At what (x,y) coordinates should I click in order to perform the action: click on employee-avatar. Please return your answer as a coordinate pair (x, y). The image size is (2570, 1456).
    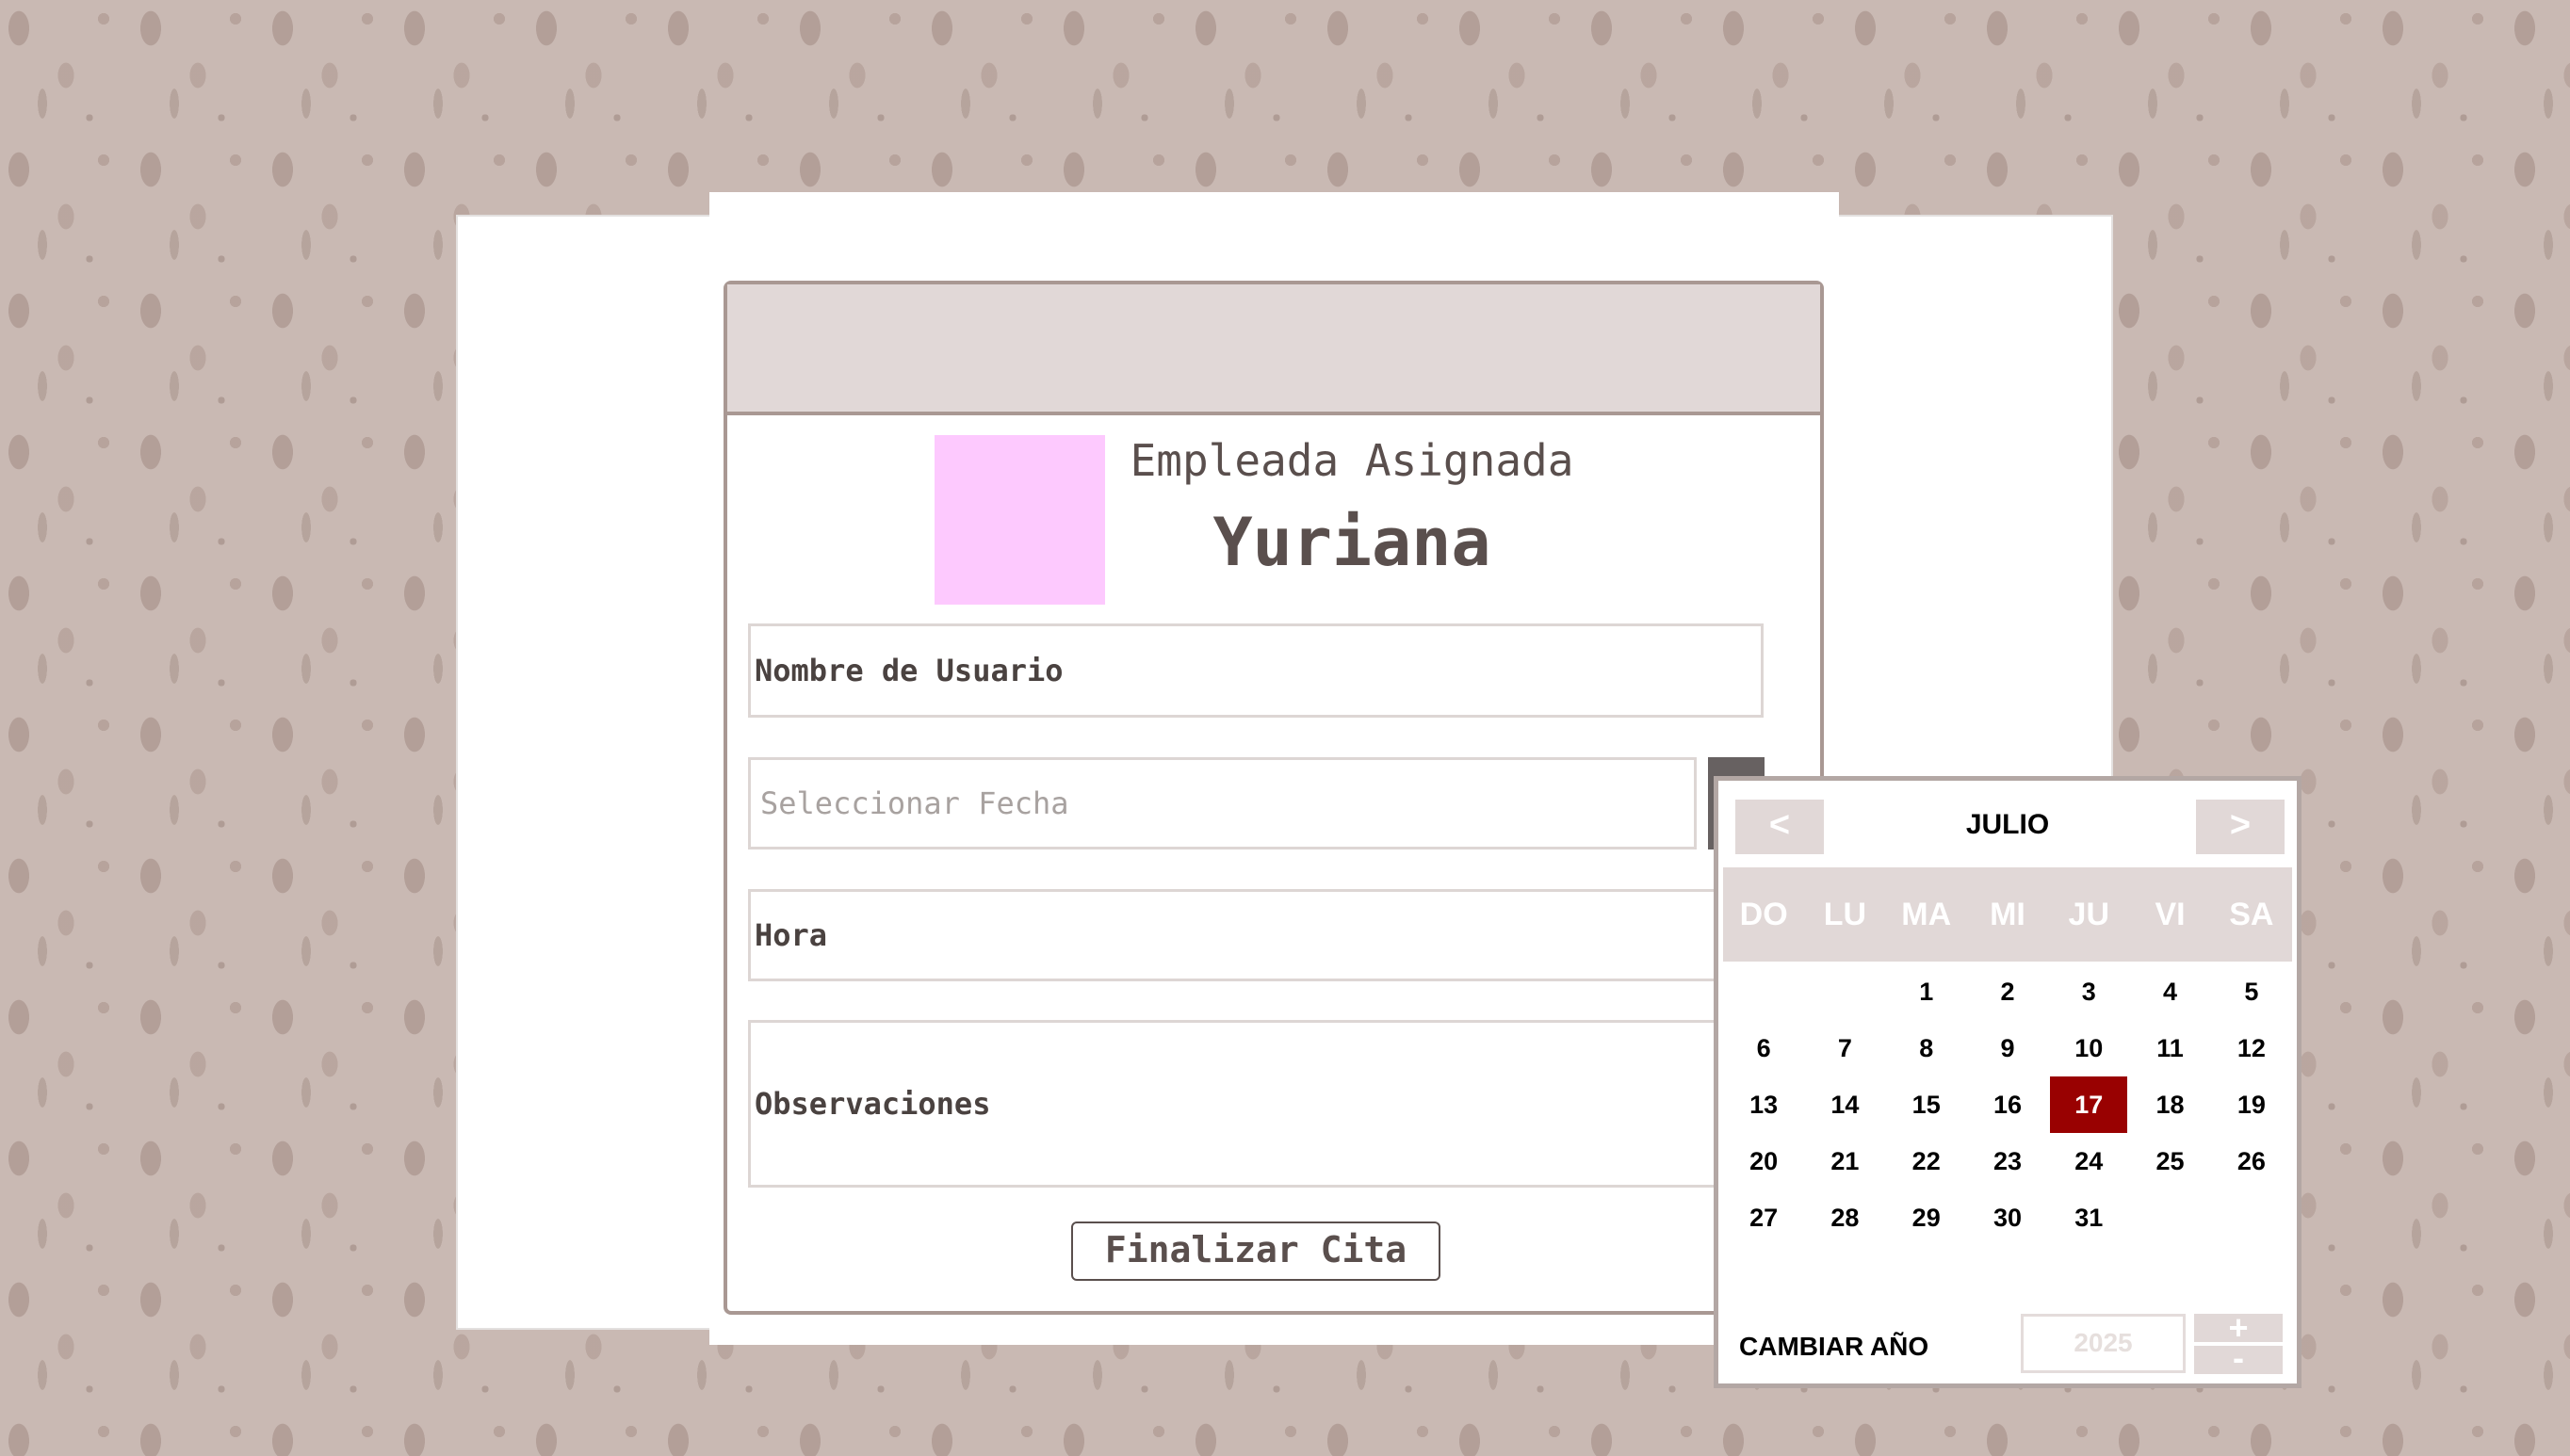
    Looking at the image, I should click on (1020, 520).